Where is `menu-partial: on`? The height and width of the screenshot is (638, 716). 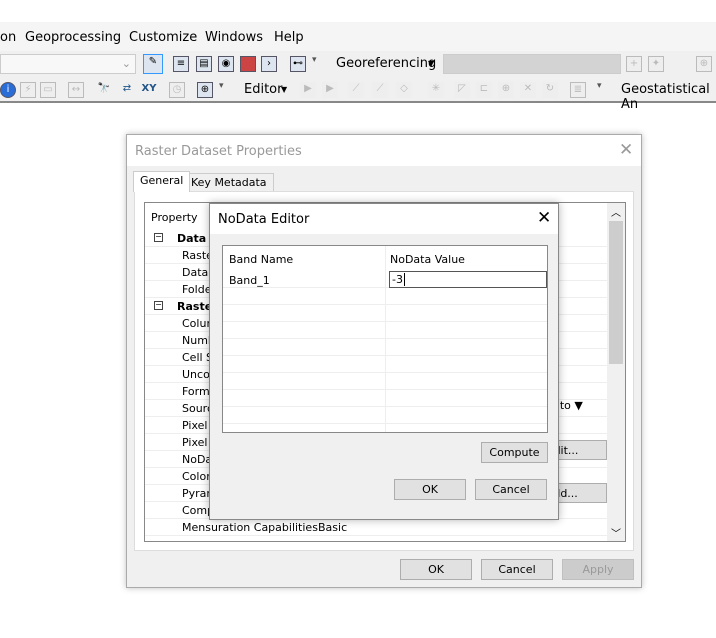 menu-partial: on is located at coordinates (8, 37).